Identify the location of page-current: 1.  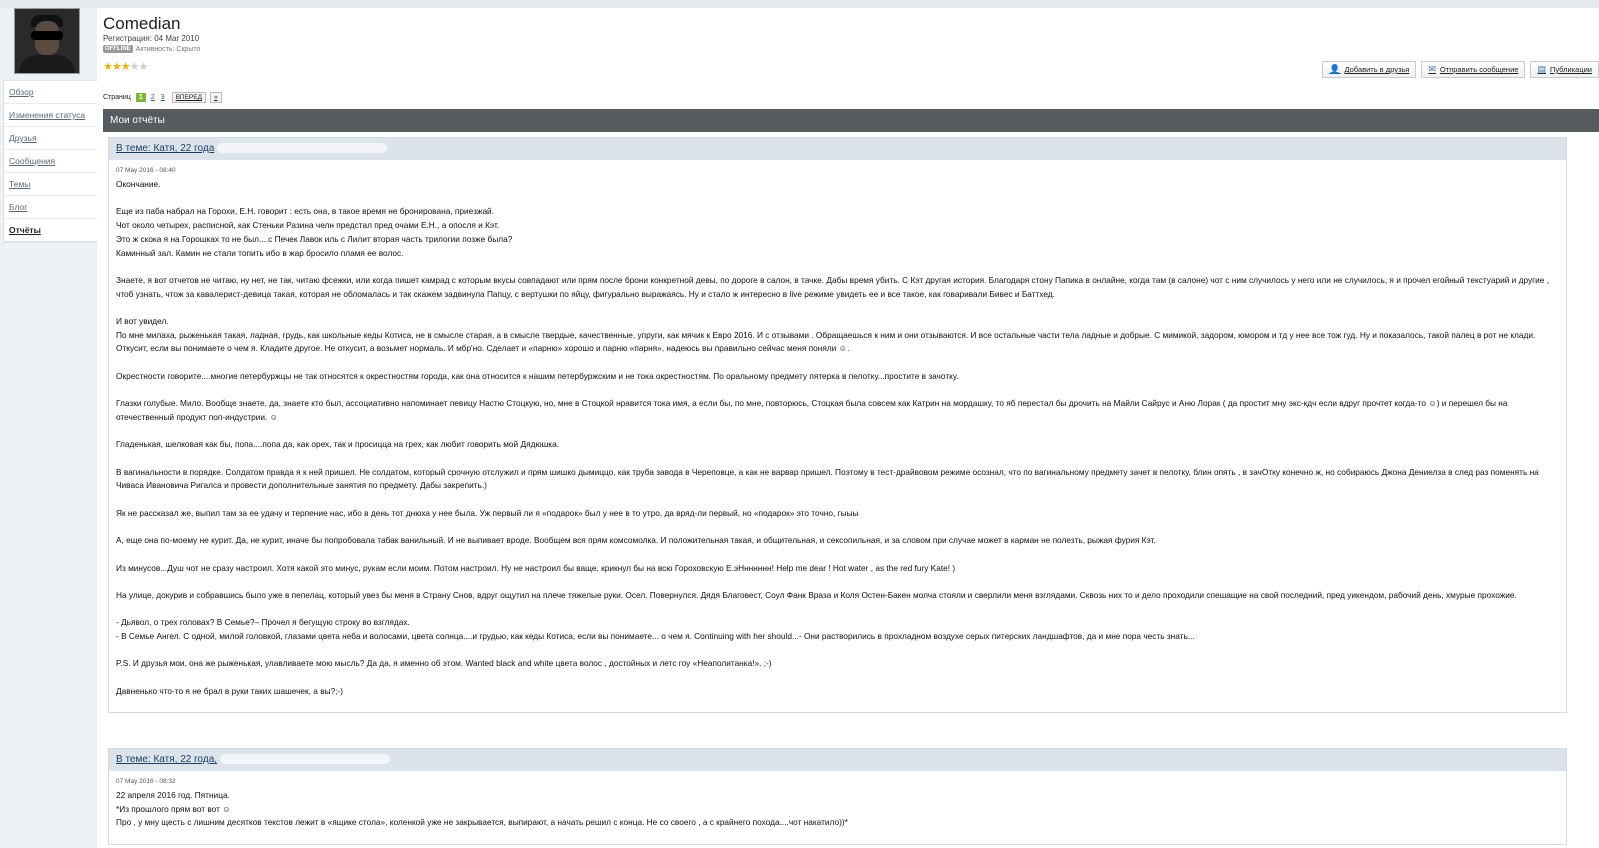
(140, 97).